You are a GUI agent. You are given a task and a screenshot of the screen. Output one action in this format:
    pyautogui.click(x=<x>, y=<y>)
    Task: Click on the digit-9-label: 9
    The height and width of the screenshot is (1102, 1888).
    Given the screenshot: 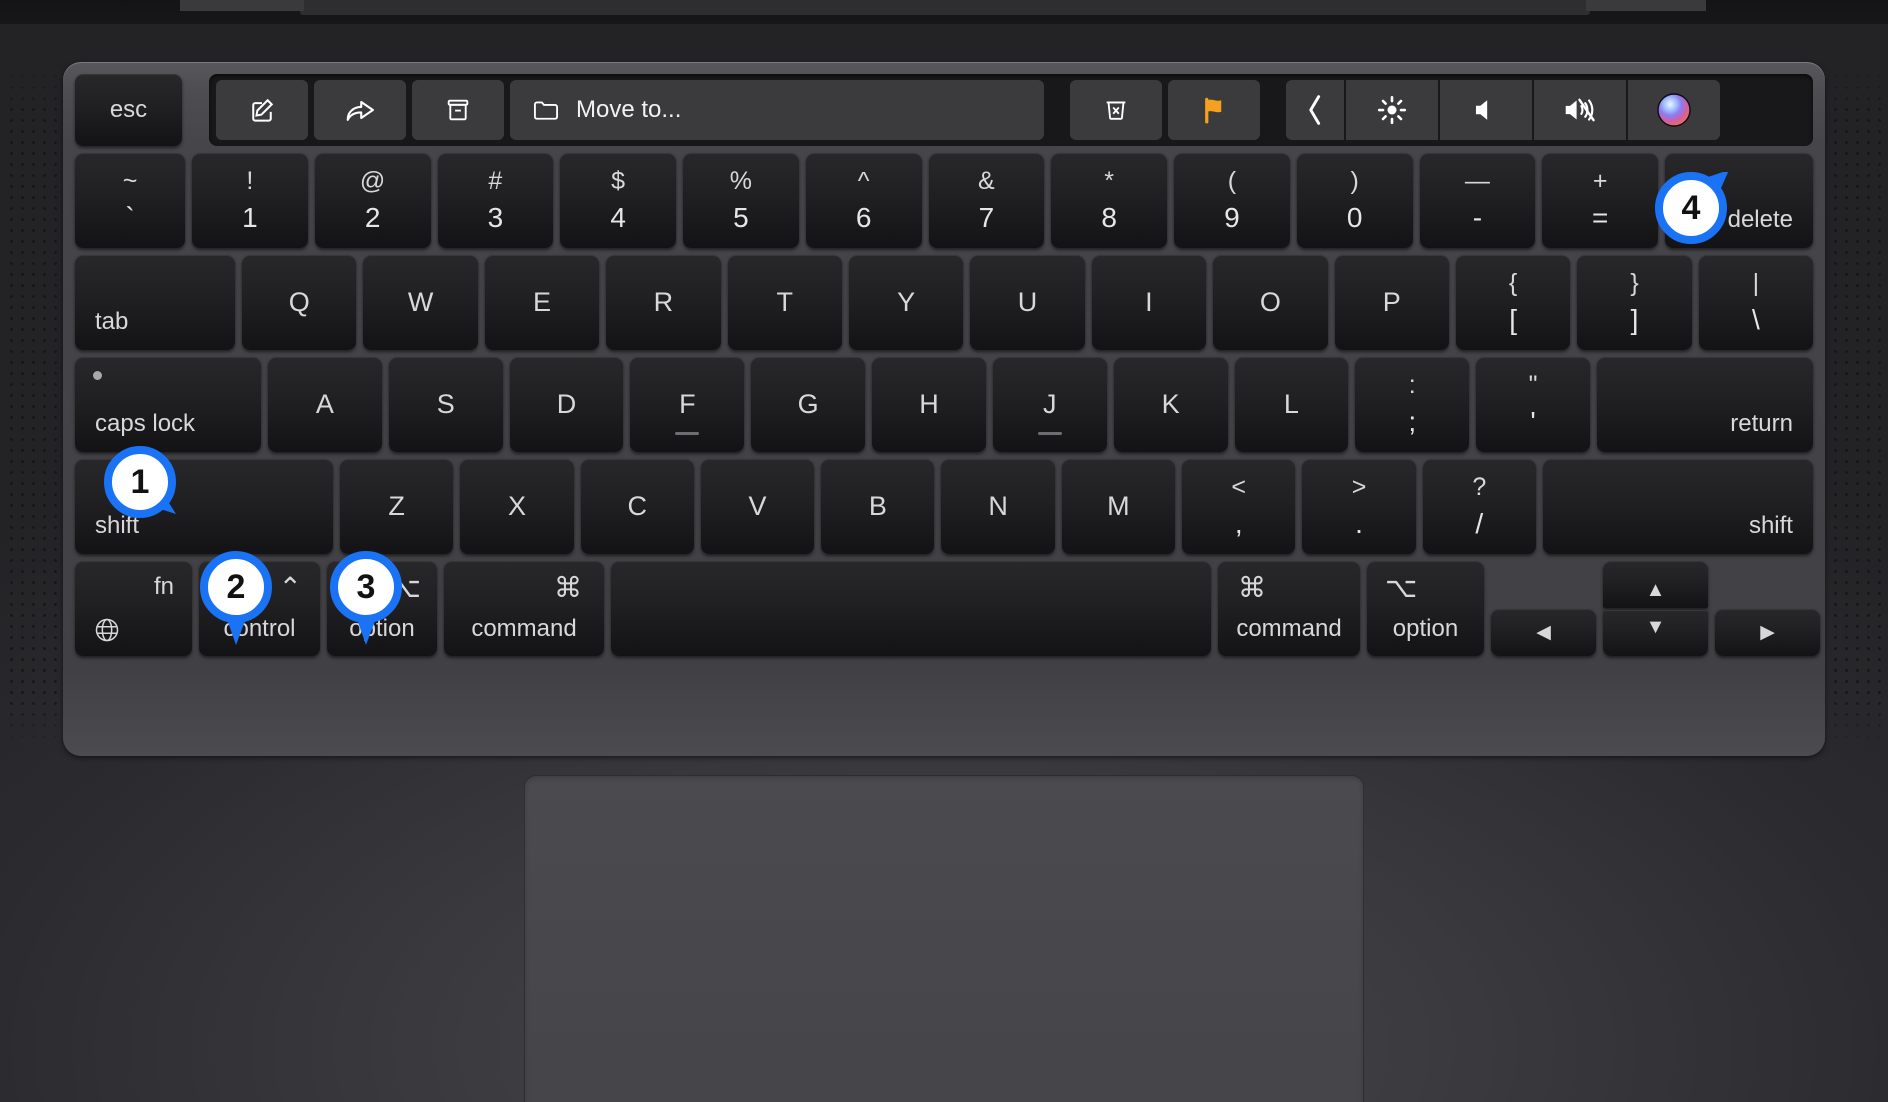 What is the action you would take?
    pyautogui.click(x=1232, y=217)
    